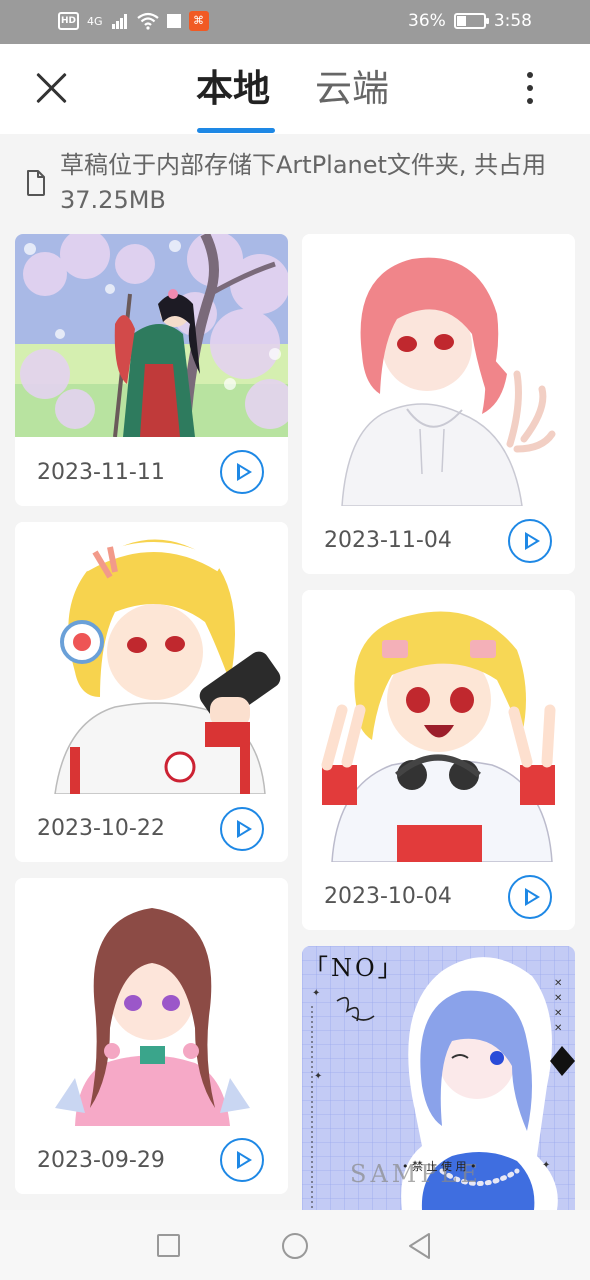  What do you see at coordinates (119, 21) in the screenshot?
I see `signal-icon` at bounding box center [119, 21].